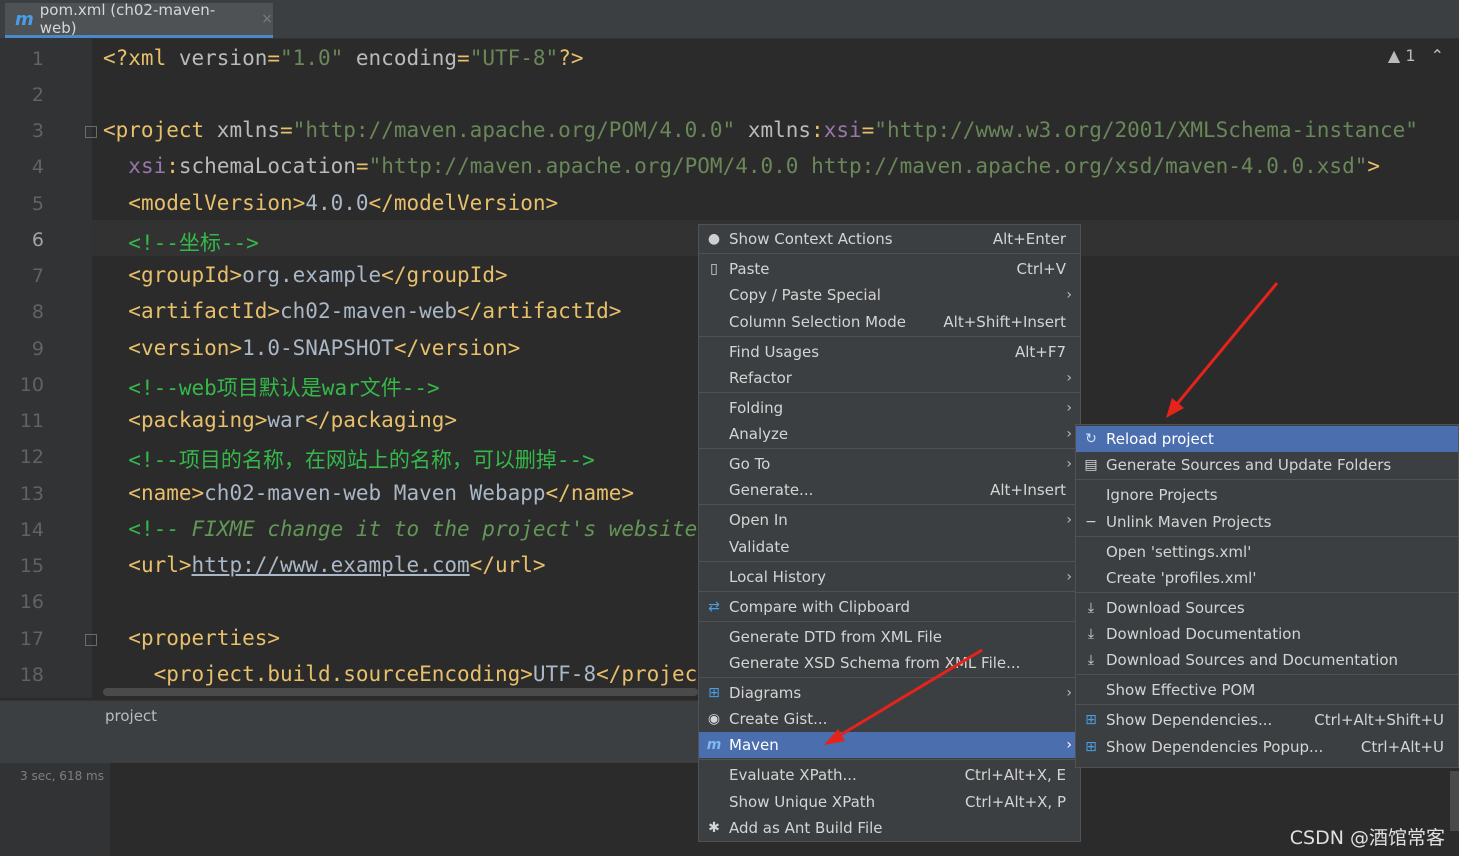 The height and width of the screenshot is (856, 1459). I want to click on line-number: 14, so click(31, 530).